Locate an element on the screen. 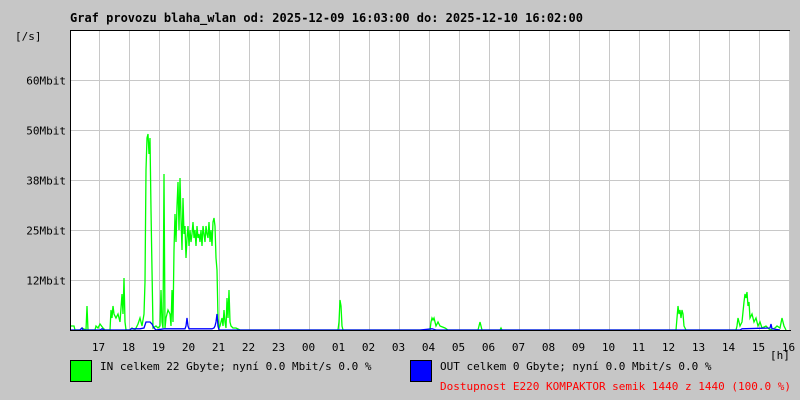  x-tick-label: 07 is located at coordinates (518, 347).